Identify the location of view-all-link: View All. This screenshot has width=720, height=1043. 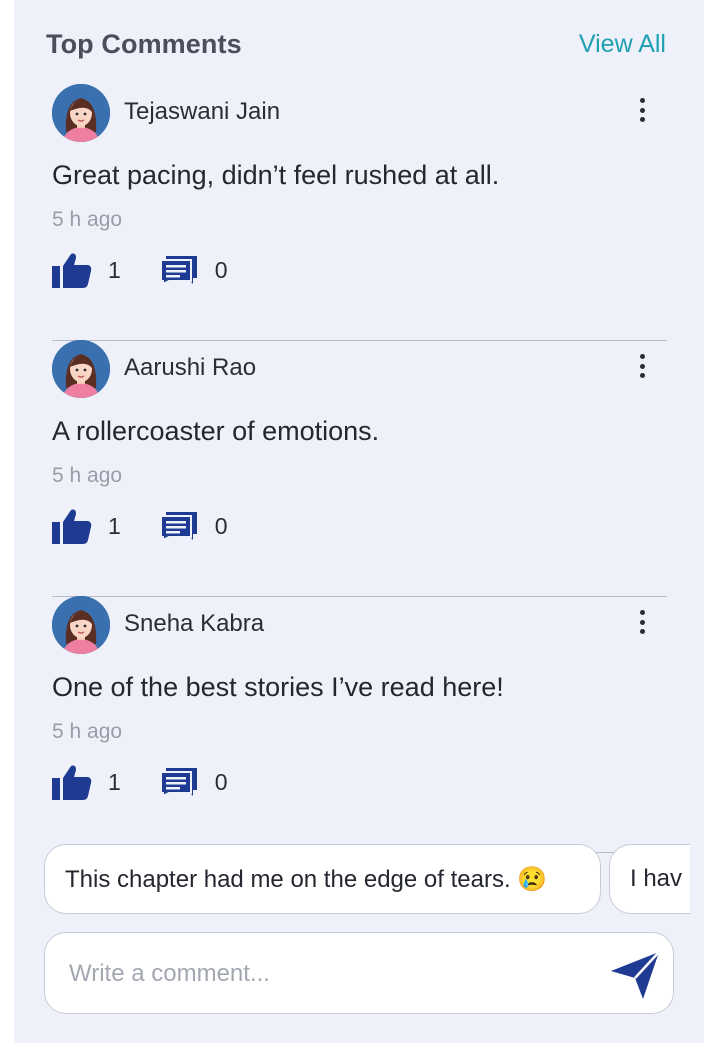
(622, 44).